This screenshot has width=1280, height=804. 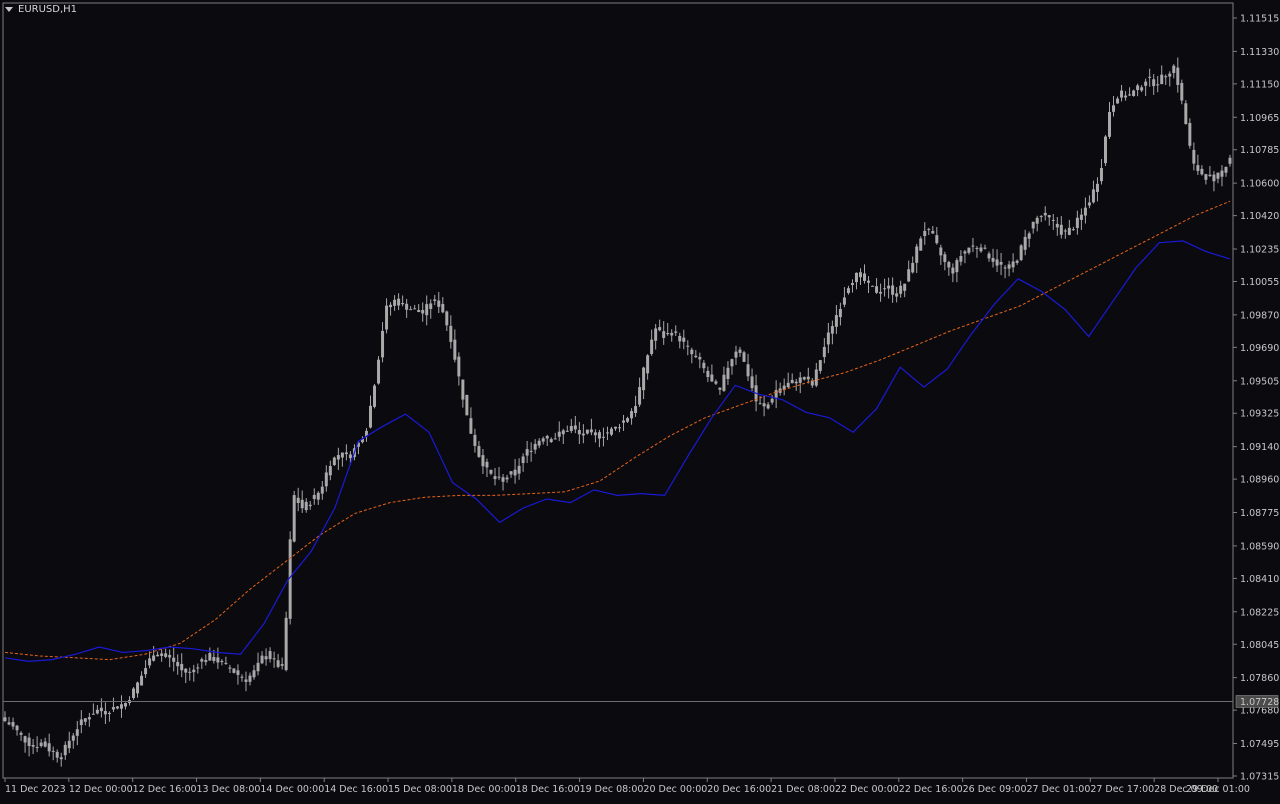 What do you see at coordinates (1259, 250) in the screenshot?
I see `price-tick-label: 1.10235` at bounding box center [1259, 250].